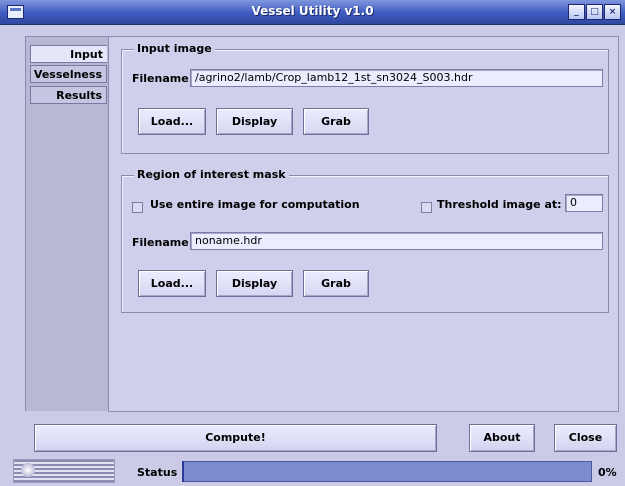 The height and width of the screenshot is (486, 625). Describe the element at coordinates (163, 78) in the screenshot. I see `input-filename-label: Filename:` at that location.